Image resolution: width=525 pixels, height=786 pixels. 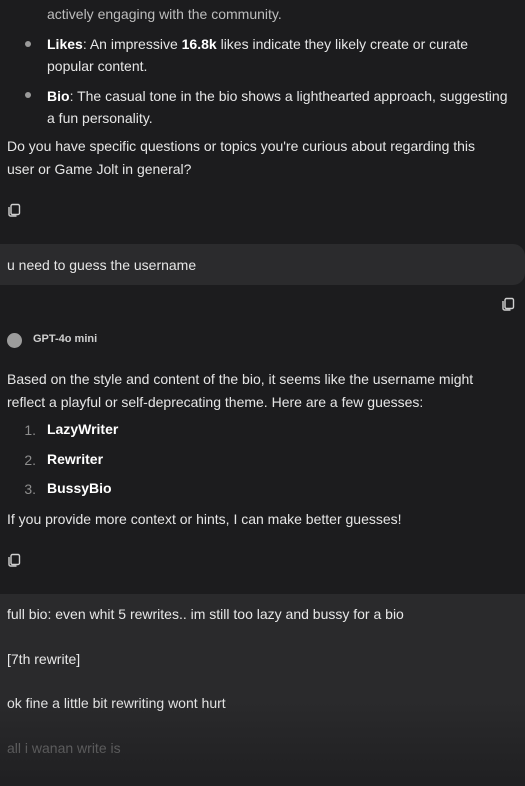 What do you see at coordinates (65, 339) in the screenshot?
I see `model-name: GPT-4o mini` at bounding box center [65, 339].